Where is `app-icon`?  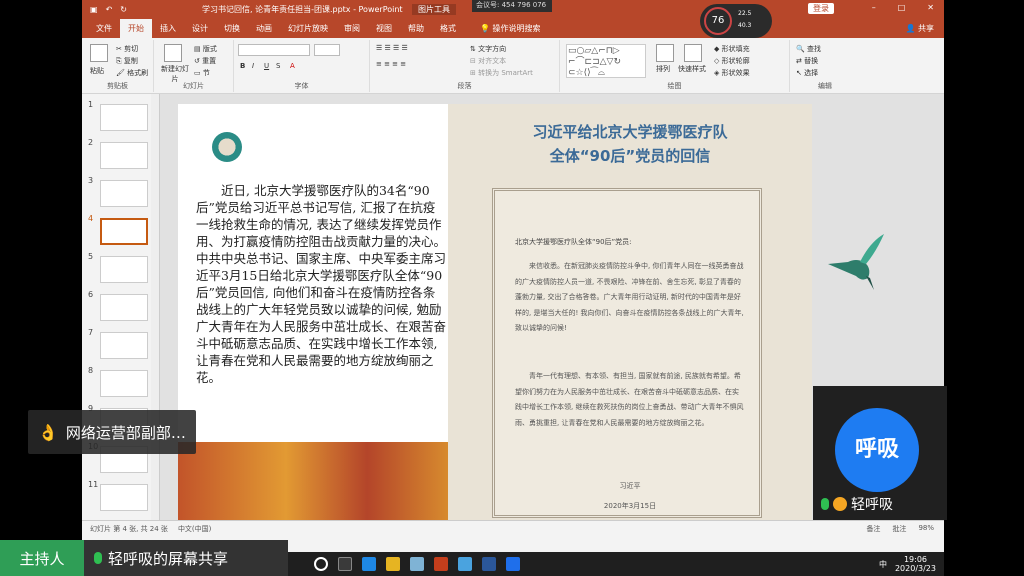
app-icon is located at coordinates (417, 564).